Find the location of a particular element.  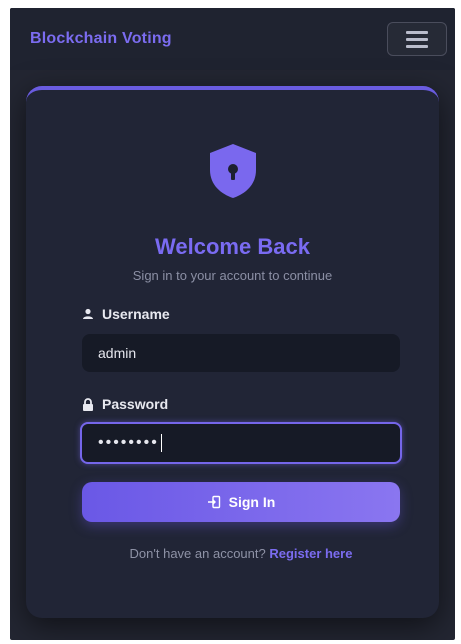

username-label-text: Username is located at coordinates (136, 314).